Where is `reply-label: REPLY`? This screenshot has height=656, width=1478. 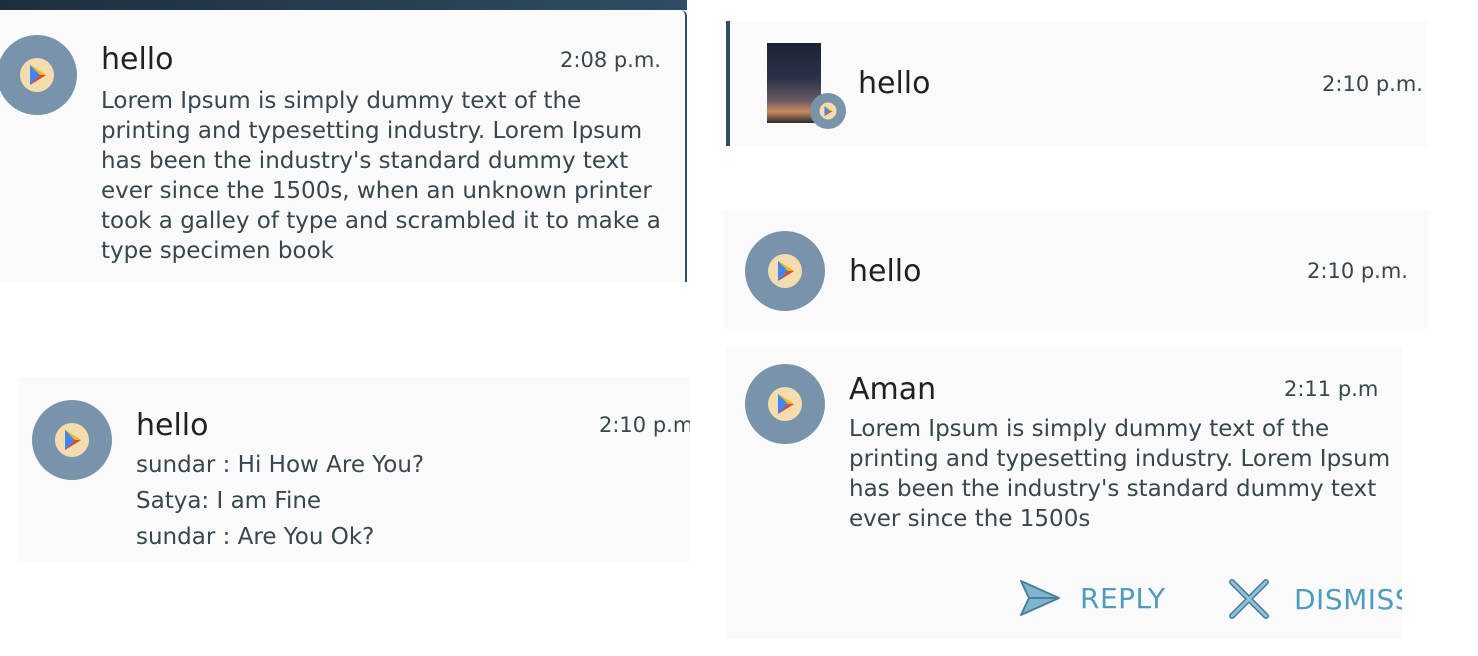 reply-label: REPLY is located at coordinates (1123, 598).